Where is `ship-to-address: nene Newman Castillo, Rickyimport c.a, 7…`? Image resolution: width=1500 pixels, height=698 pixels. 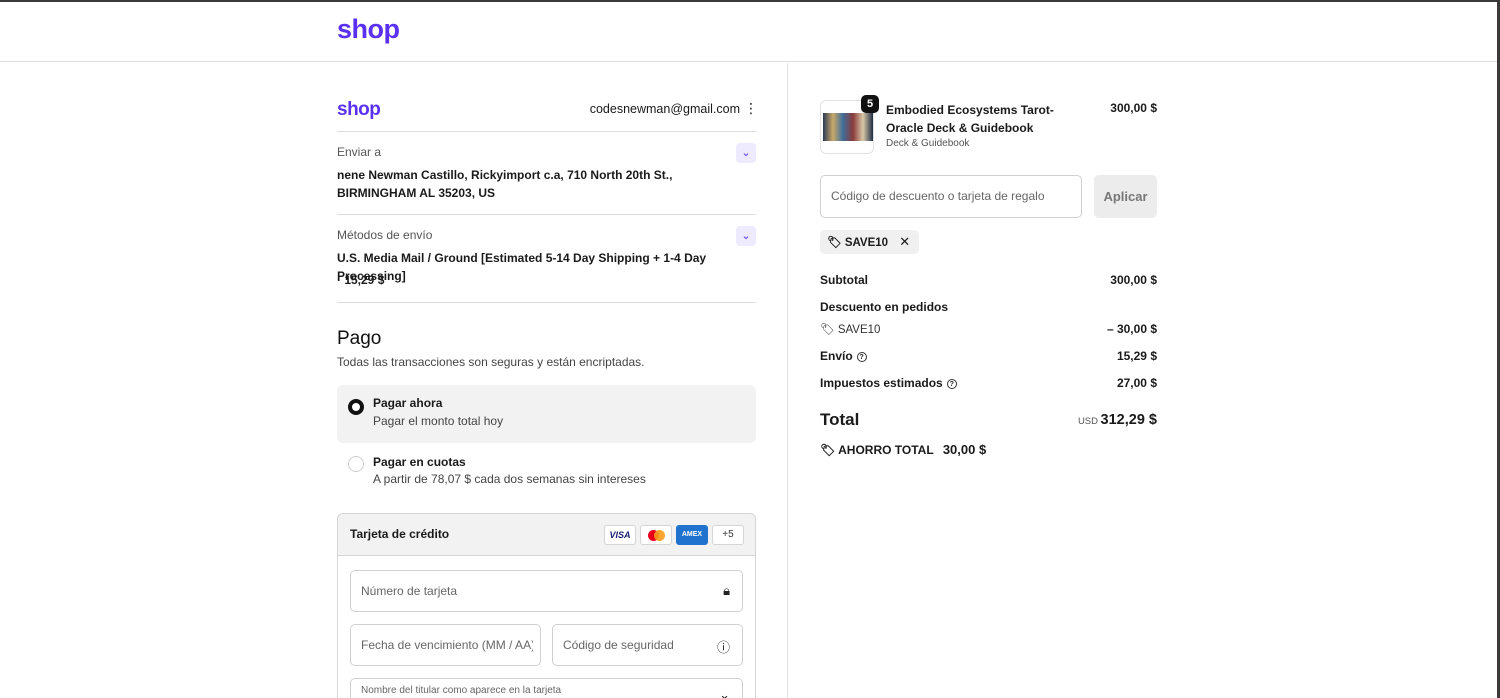 ship-to-address: nene Newman Castillo, Rickyimport c.a, 7… is located at coordinates (505, 184).